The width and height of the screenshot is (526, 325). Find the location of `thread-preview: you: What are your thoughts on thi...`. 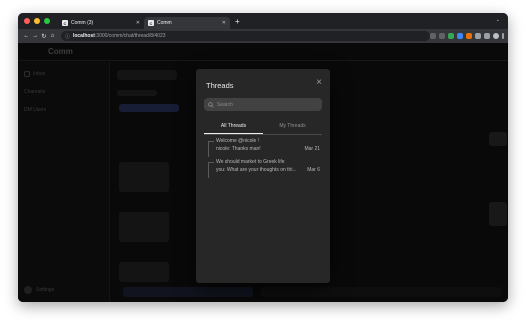

thread-preview: you: What are your thoughts on thi... is located at coordinates (256, 170).